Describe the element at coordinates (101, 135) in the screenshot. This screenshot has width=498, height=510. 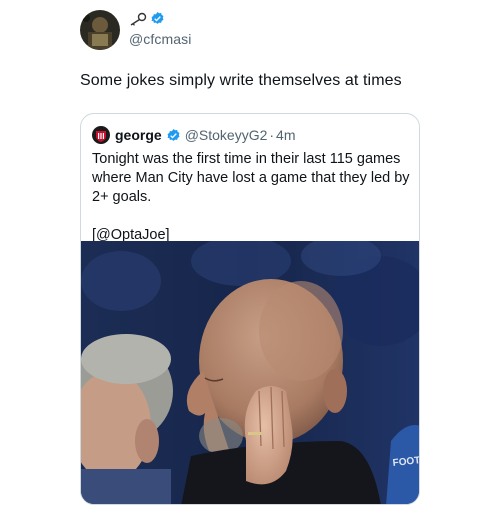
I see `quoted-author-avatar` at that location.